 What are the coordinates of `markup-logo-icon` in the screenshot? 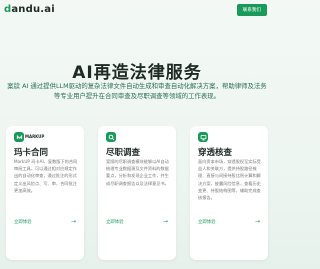 It's located at (19, 137).